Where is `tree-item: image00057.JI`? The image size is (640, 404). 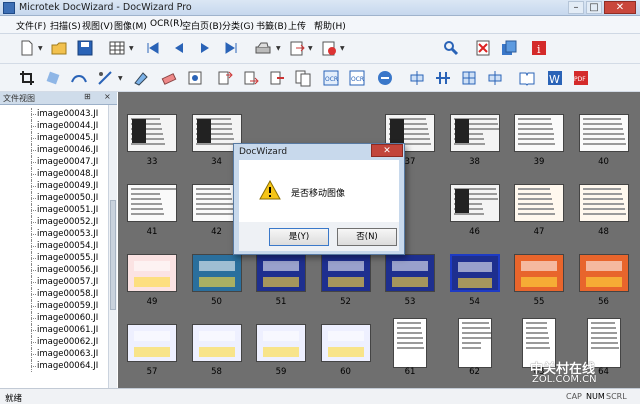 tree-item: image00057.JI is located at coordinates (54, 282).